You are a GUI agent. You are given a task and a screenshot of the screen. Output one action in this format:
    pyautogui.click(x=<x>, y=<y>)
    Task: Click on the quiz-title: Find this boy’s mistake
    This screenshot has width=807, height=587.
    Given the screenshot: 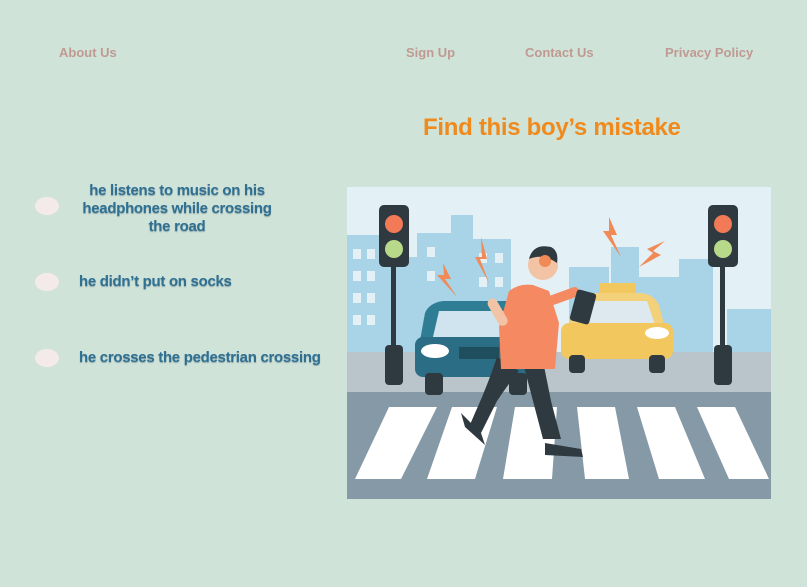 What is the action you would take?
    pyautogui.click(x=552, y=127)
    